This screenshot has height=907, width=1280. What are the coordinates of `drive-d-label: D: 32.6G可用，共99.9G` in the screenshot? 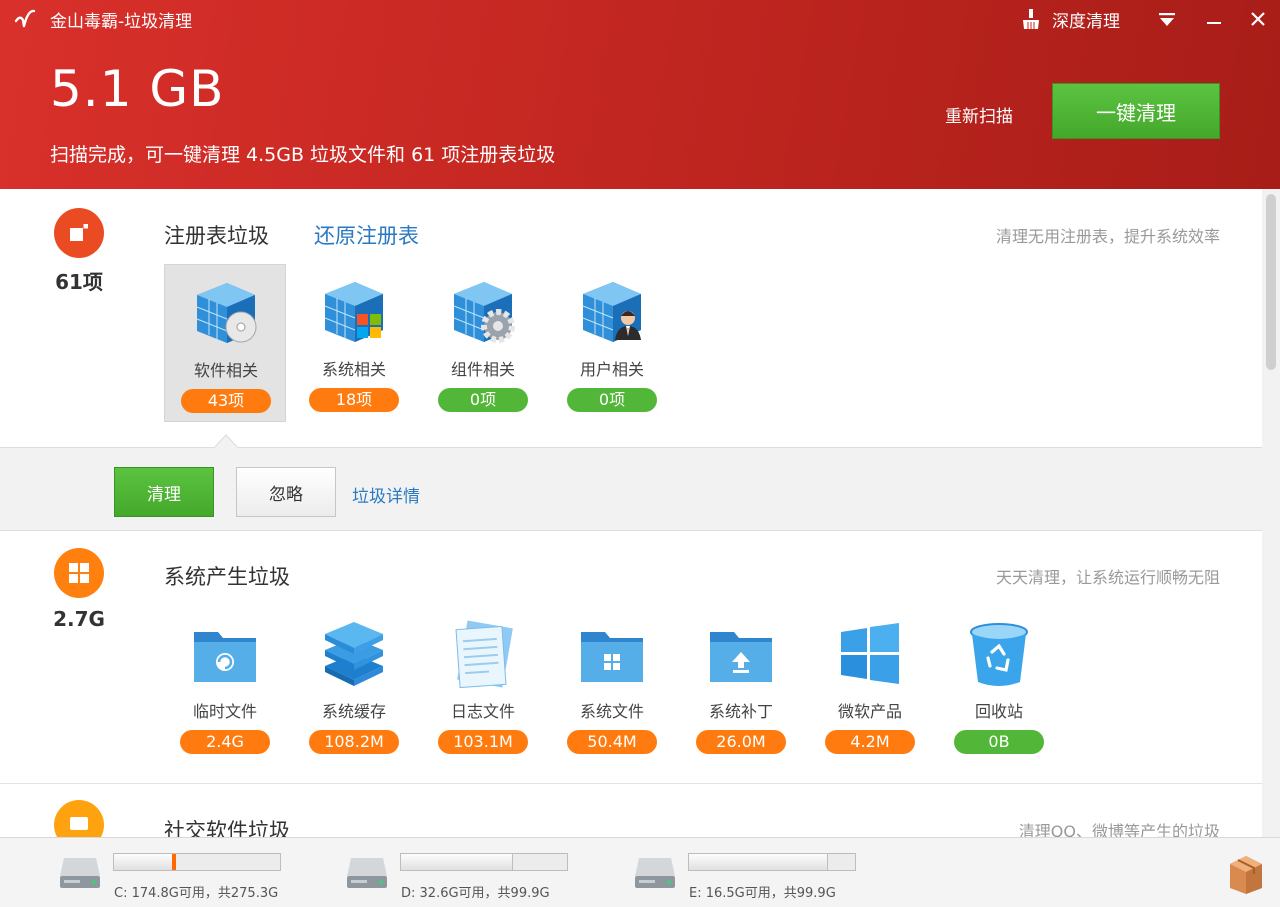 It's located at (475, 893).